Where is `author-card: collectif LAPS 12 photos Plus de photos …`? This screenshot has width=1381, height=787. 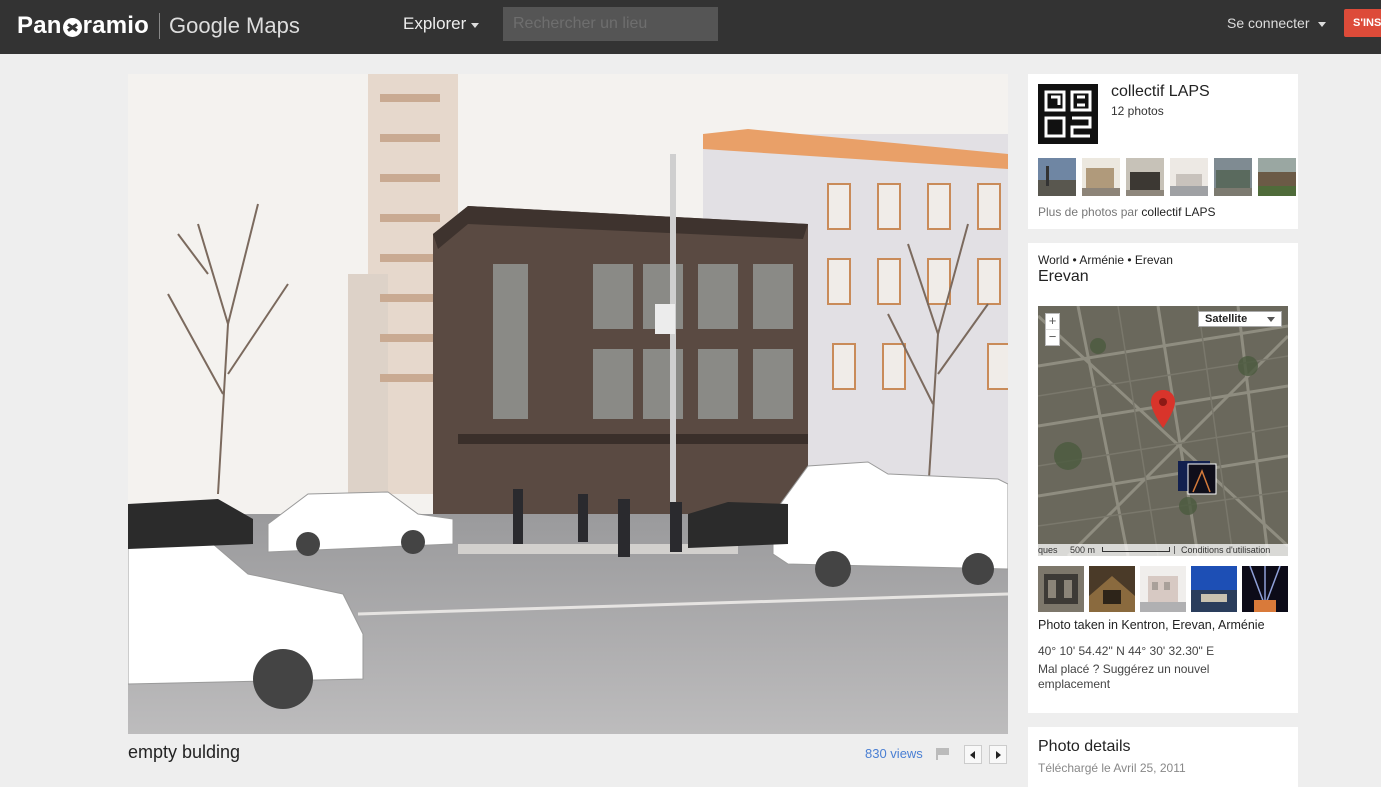 author-card: collectif LAPS 12 photos Plus de photos … is located at coordinates (1163, 151).